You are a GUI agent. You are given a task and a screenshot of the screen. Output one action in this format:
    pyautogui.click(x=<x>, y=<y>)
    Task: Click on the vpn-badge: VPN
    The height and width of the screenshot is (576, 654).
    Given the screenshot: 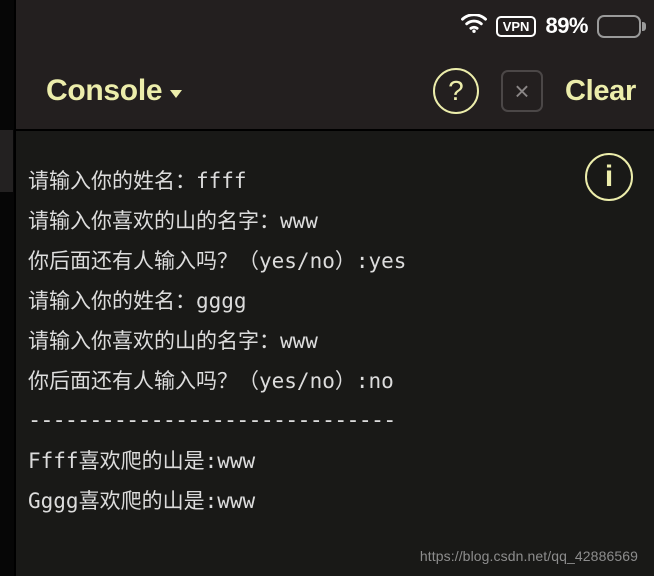 What is the action you would take?
    pyautogui.click(x=516, y=26)
    